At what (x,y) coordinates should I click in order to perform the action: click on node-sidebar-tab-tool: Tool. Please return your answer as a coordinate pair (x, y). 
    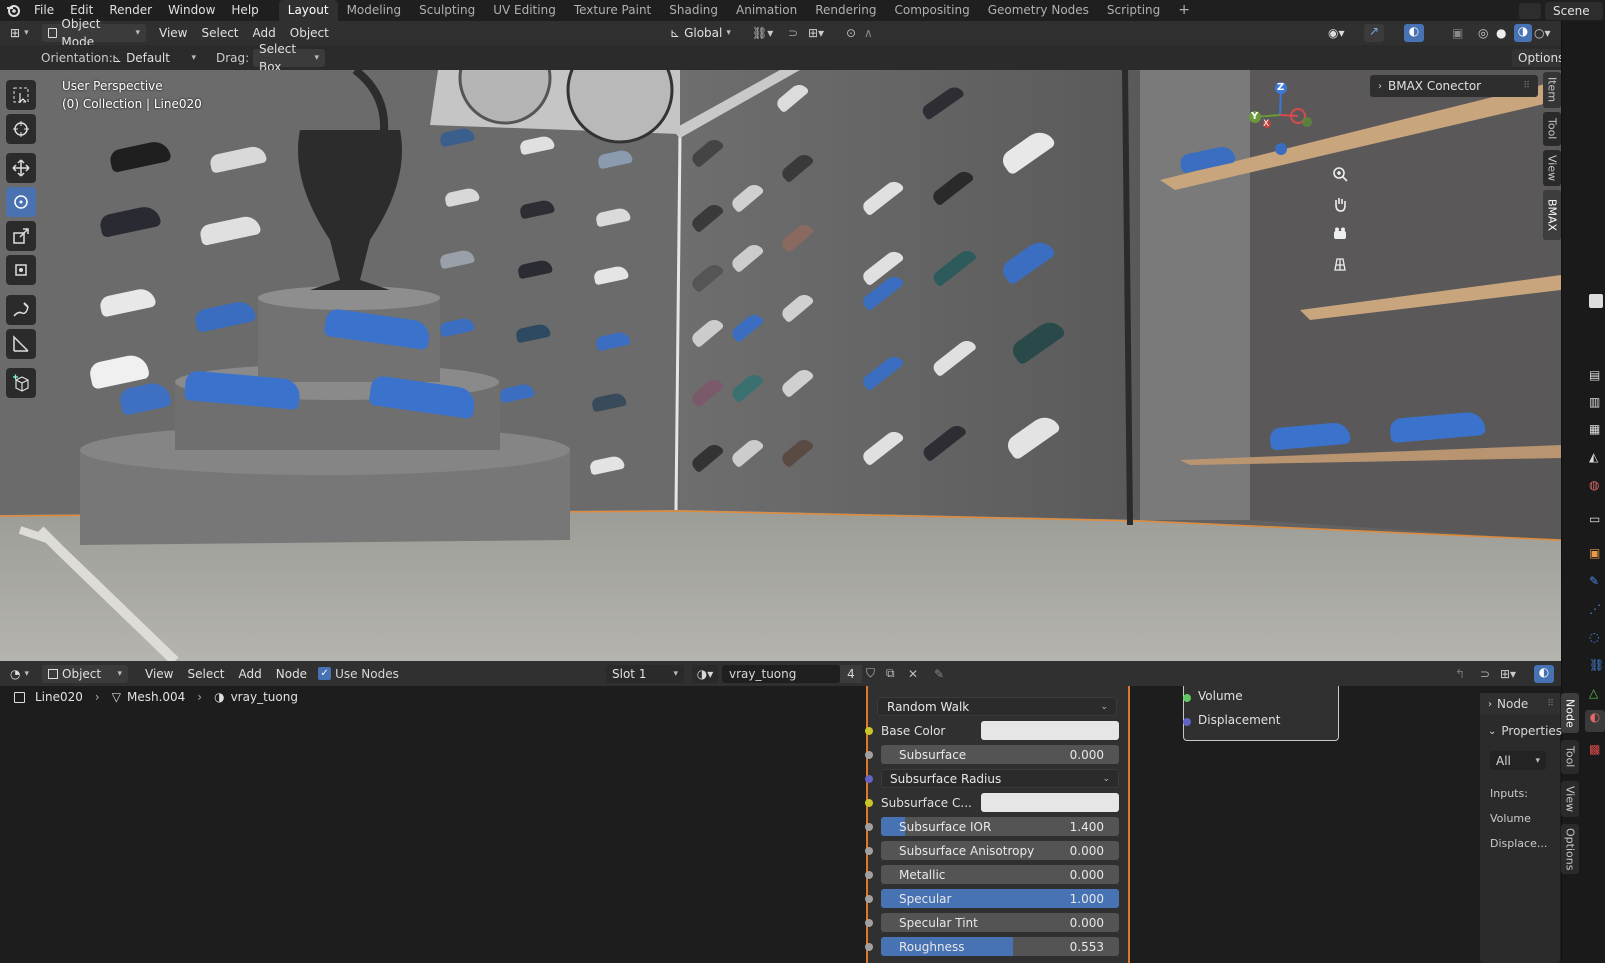
    Looking at the image, I should click on (1570, 757).